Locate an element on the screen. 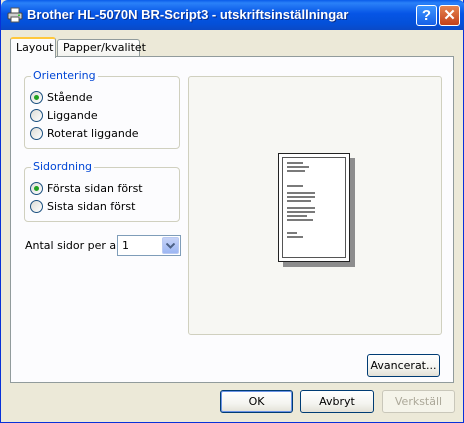 This screenshot has width=464, height=423. tab-paper-quality: Papper/kvalitet is located at coordinates (101, 48).